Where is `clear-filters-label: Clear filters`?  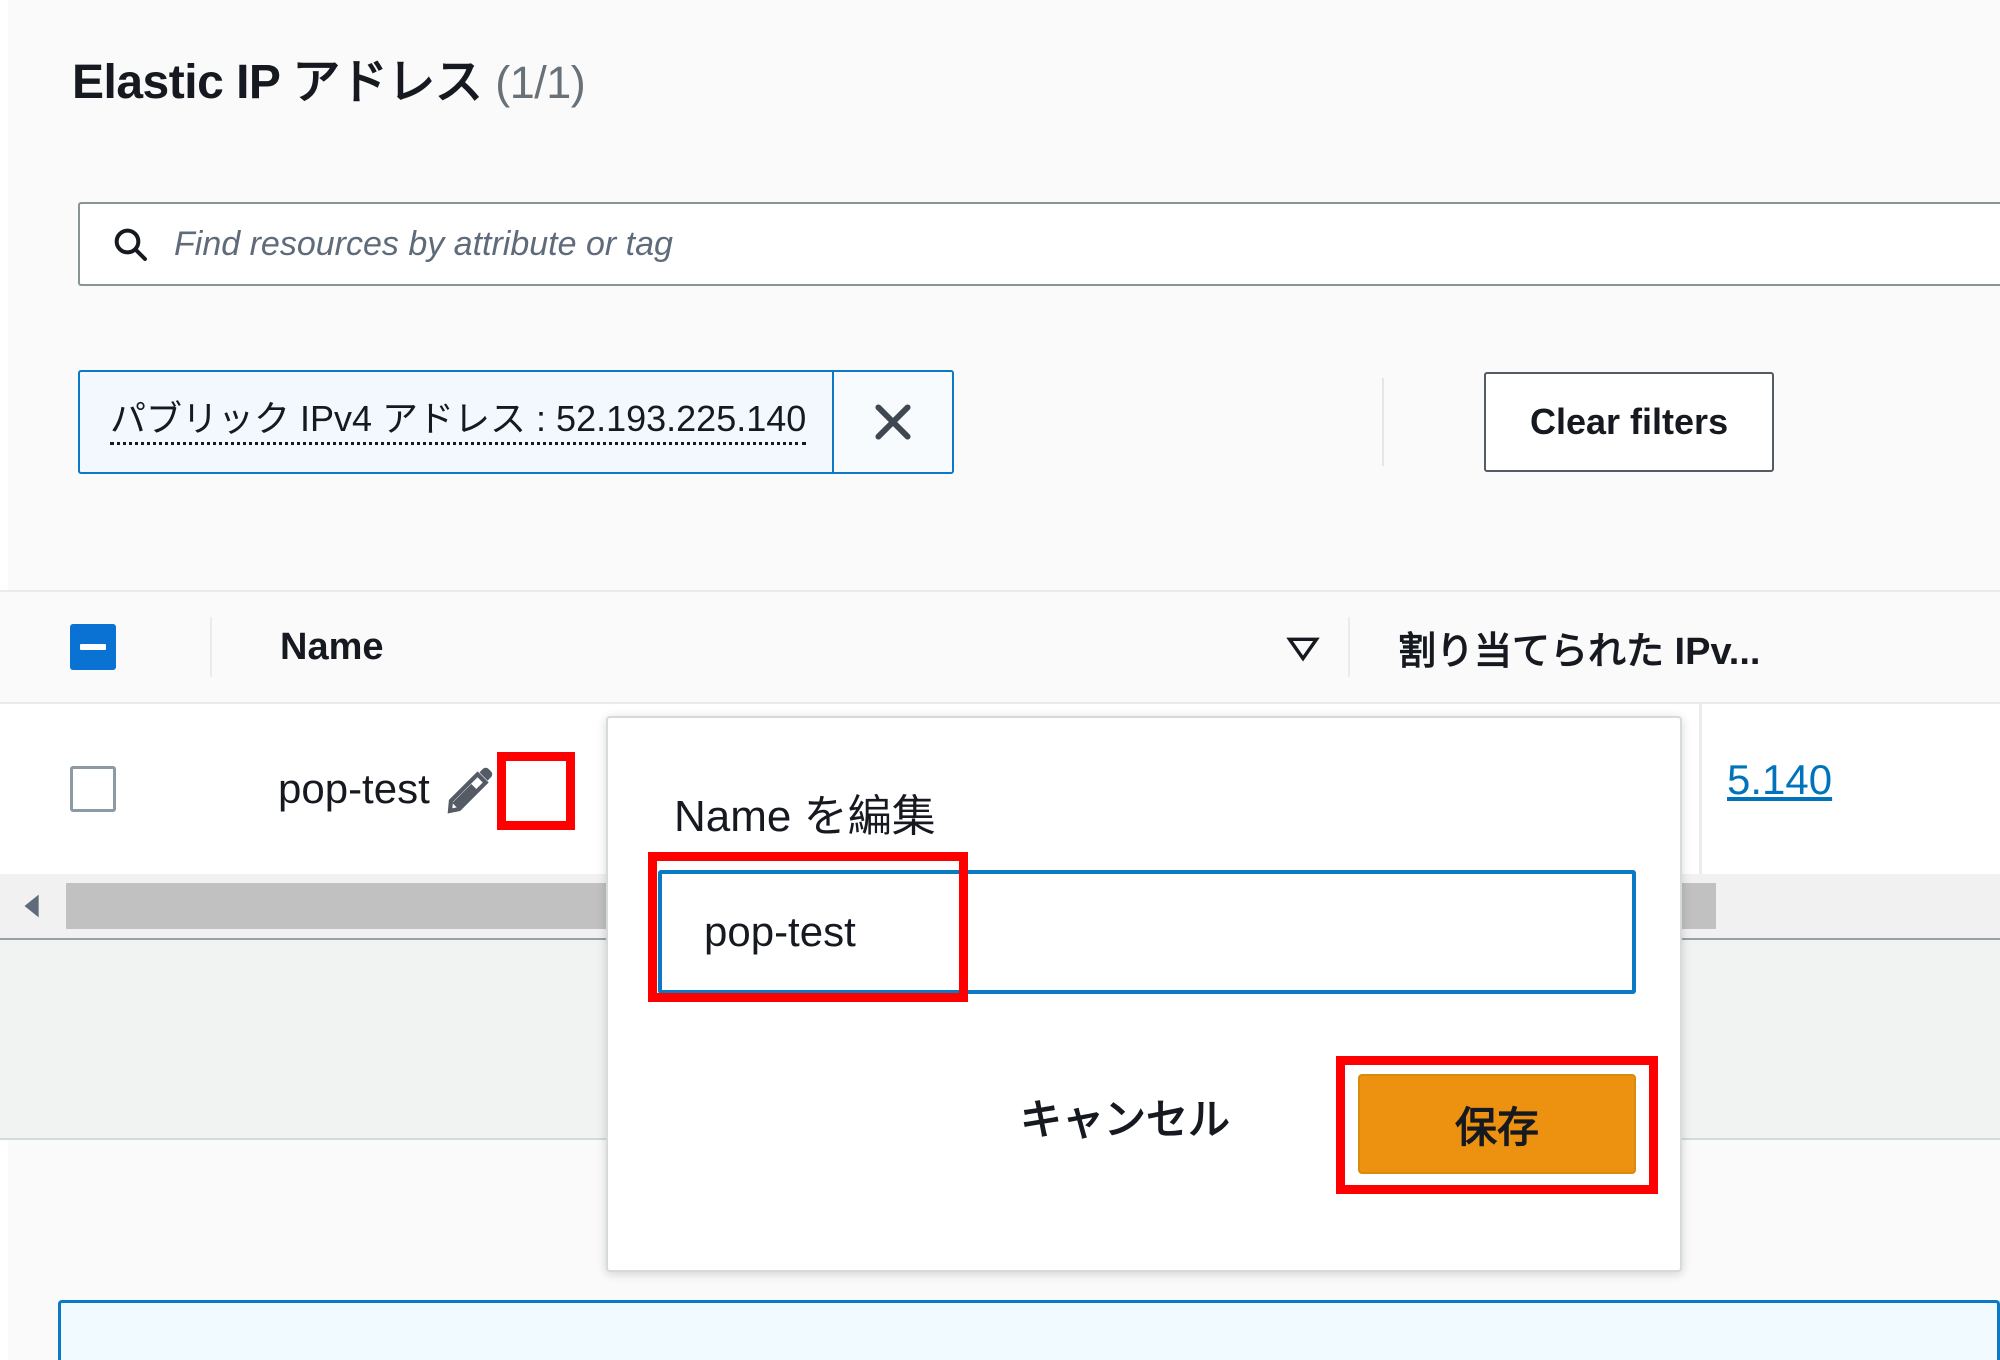 clear-filters-label: Clear filters is located at coordinates (1629, 421).